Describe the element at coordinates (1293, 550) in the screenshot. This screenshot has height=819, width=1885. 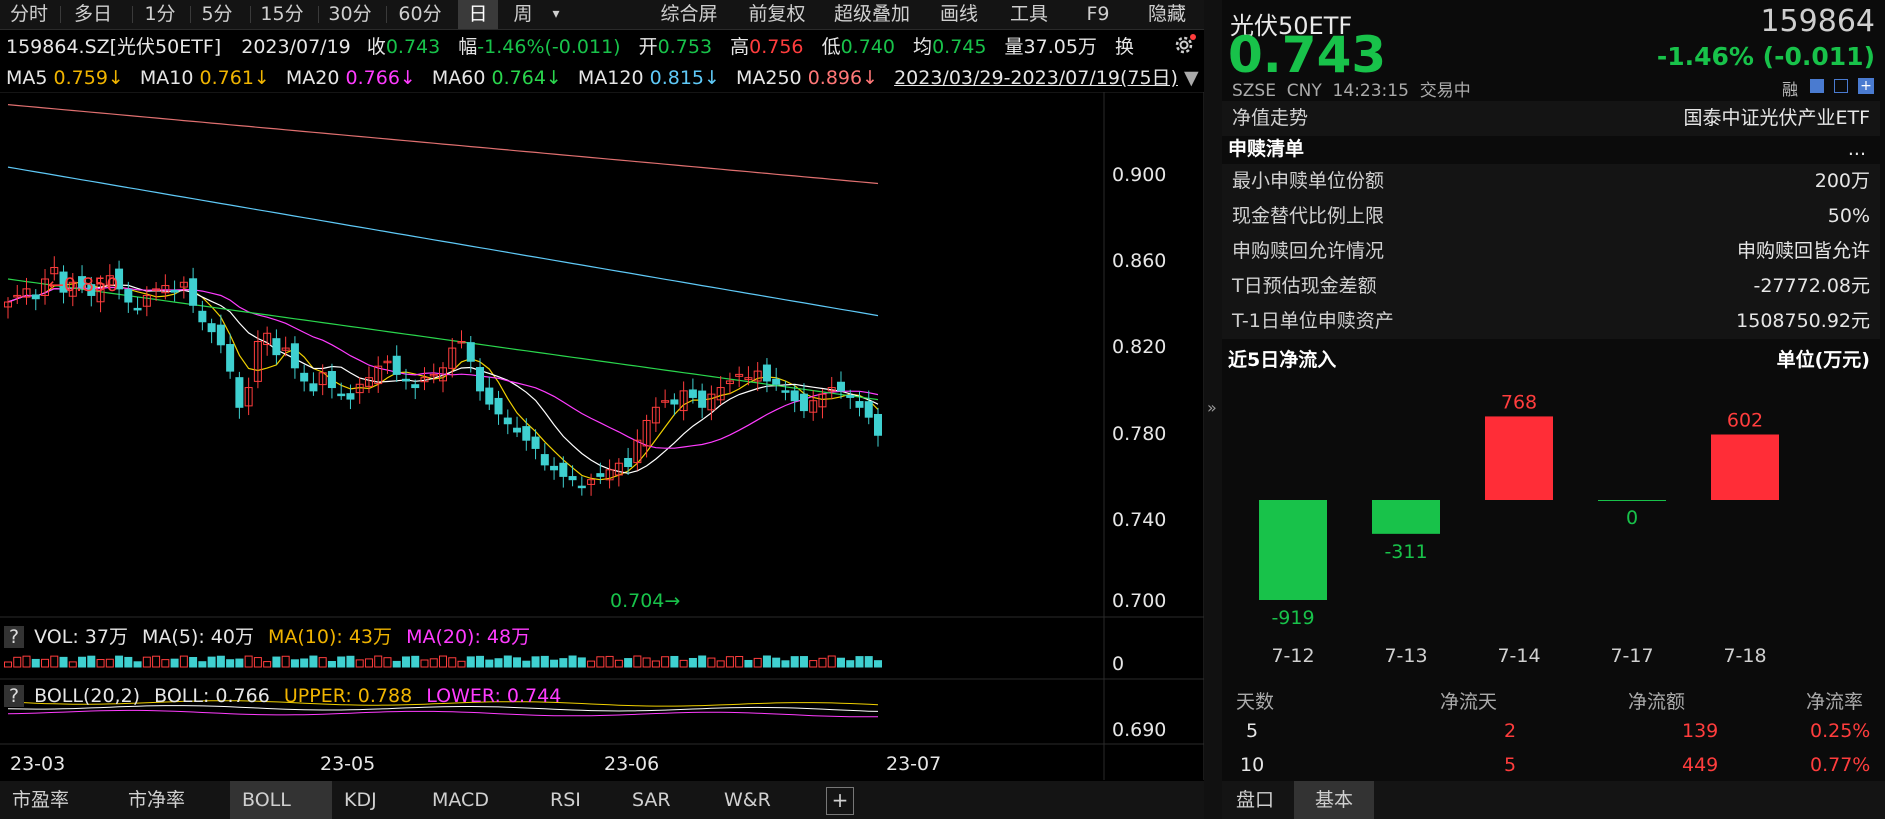
I see `inflow-bar` at that location.